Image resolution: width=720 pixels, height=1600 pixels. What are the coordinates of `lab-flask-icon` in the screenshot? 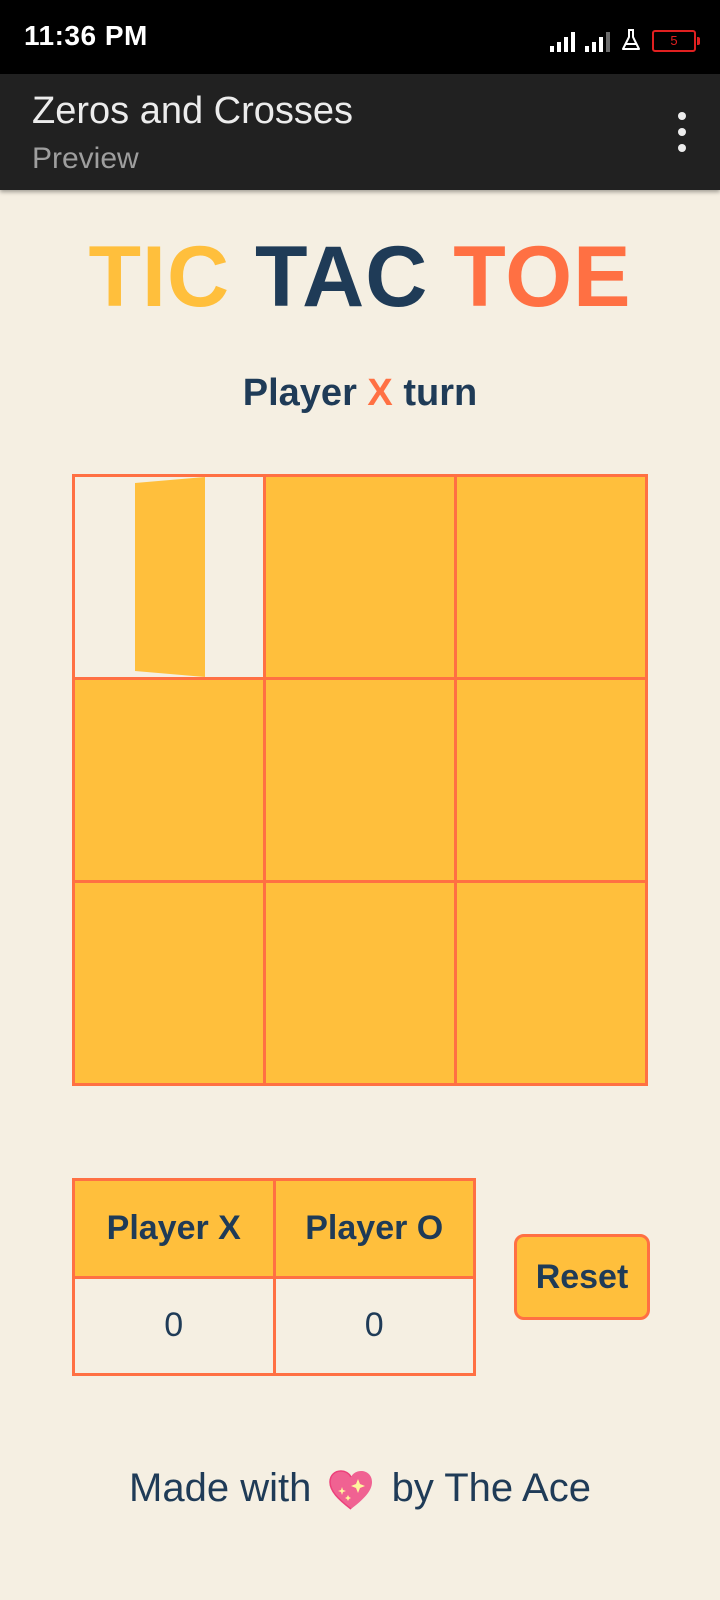 It's located at (631, 39).